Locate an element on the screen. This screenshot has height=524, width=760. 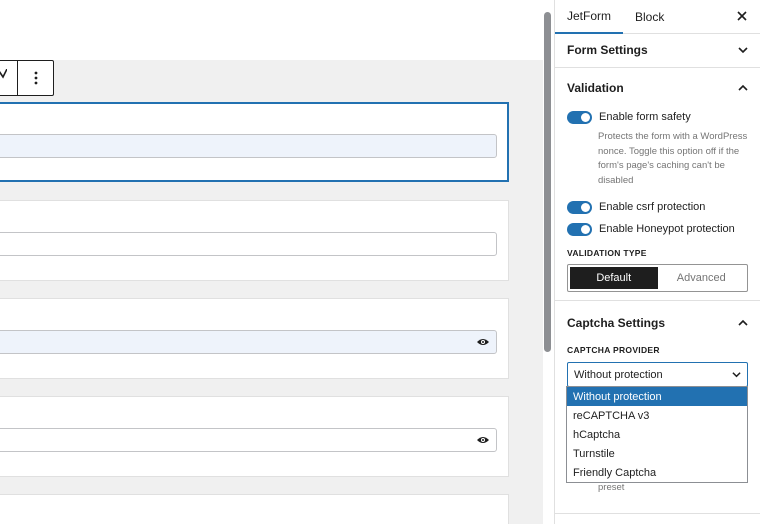
form-safety-switch is located at coordinates (579, 117).